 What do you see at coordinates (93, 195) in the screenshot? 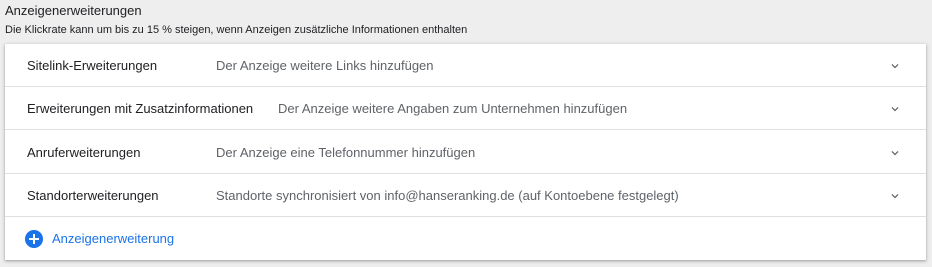
I see `extension-label: Standorterweiterungen` at bounding box center [93, 195].